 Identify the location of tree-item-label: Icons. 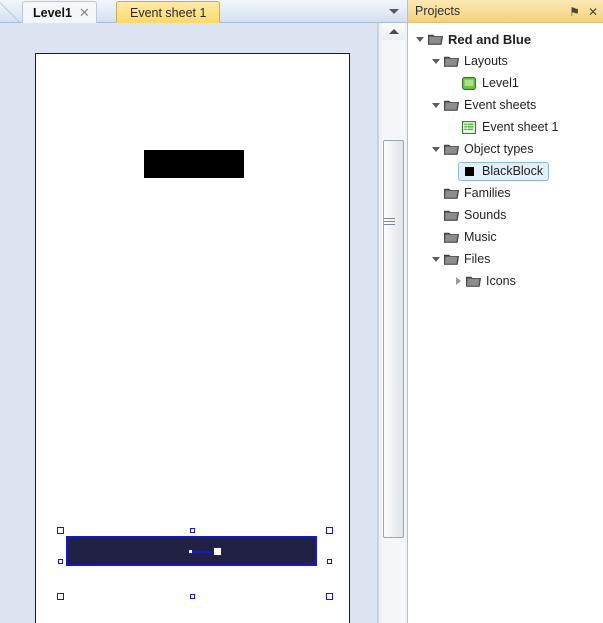
(501, 281).